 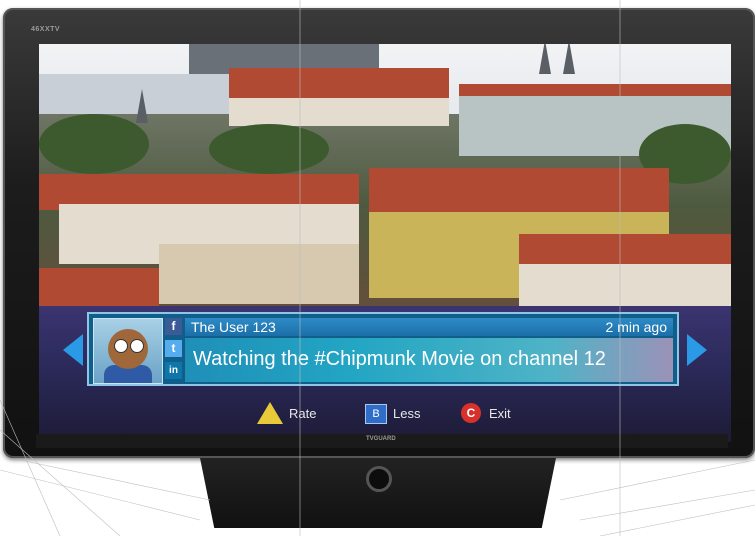 What do you see at coordinates (270, 413) in the screenshot?
I see `warning-triangle-icon` at bounding box center [270, 413].